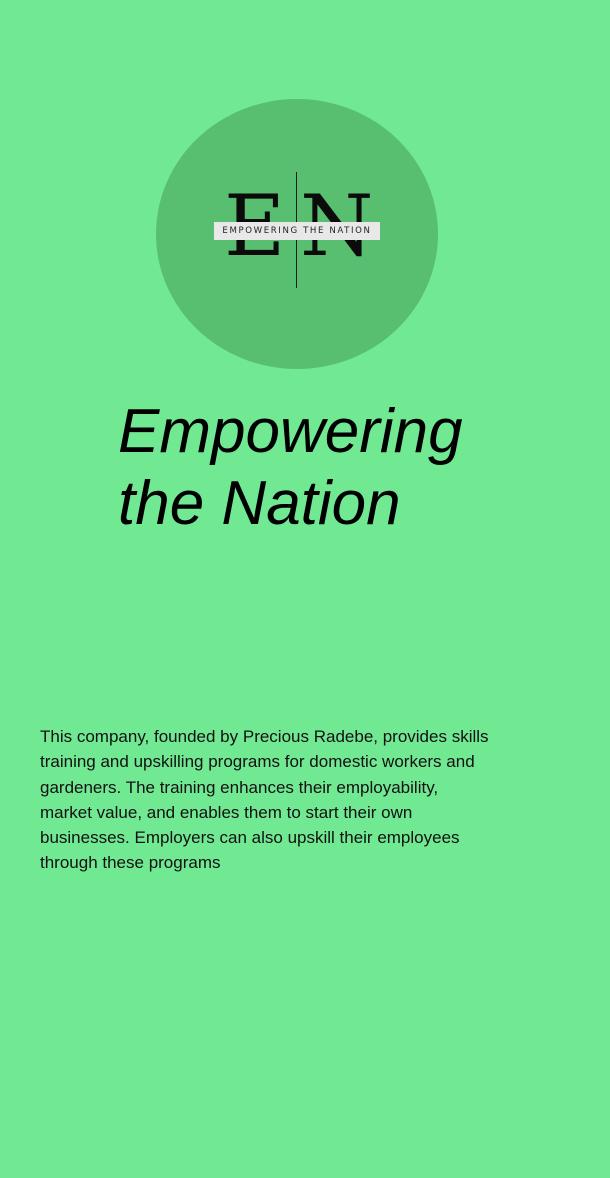  What do you see at coordinates (290, 467) in the screenshot?
I see `page-title: Empowering the Nation` at bounding box center [290, 467].